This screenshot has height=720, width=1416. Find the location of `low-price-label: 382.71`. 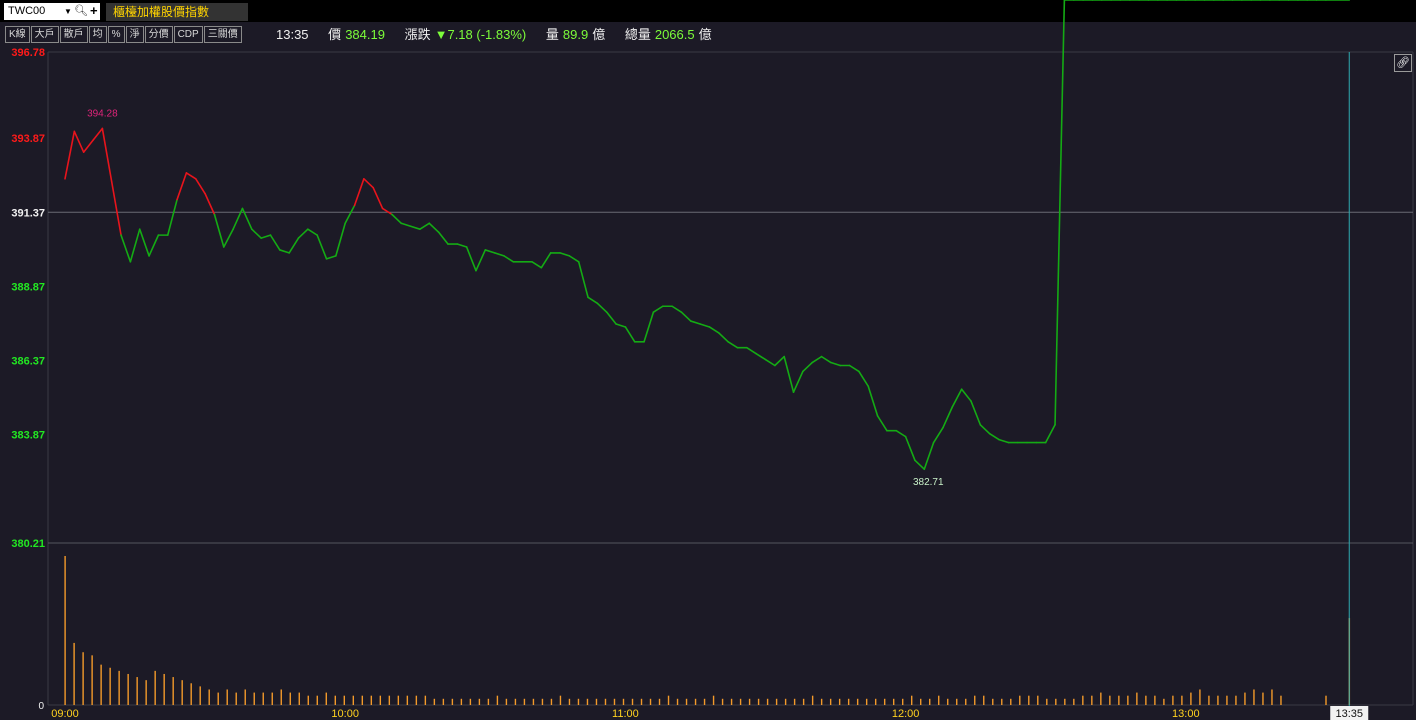

low-price-label: 382.71 is located at coordinates (928, 482).